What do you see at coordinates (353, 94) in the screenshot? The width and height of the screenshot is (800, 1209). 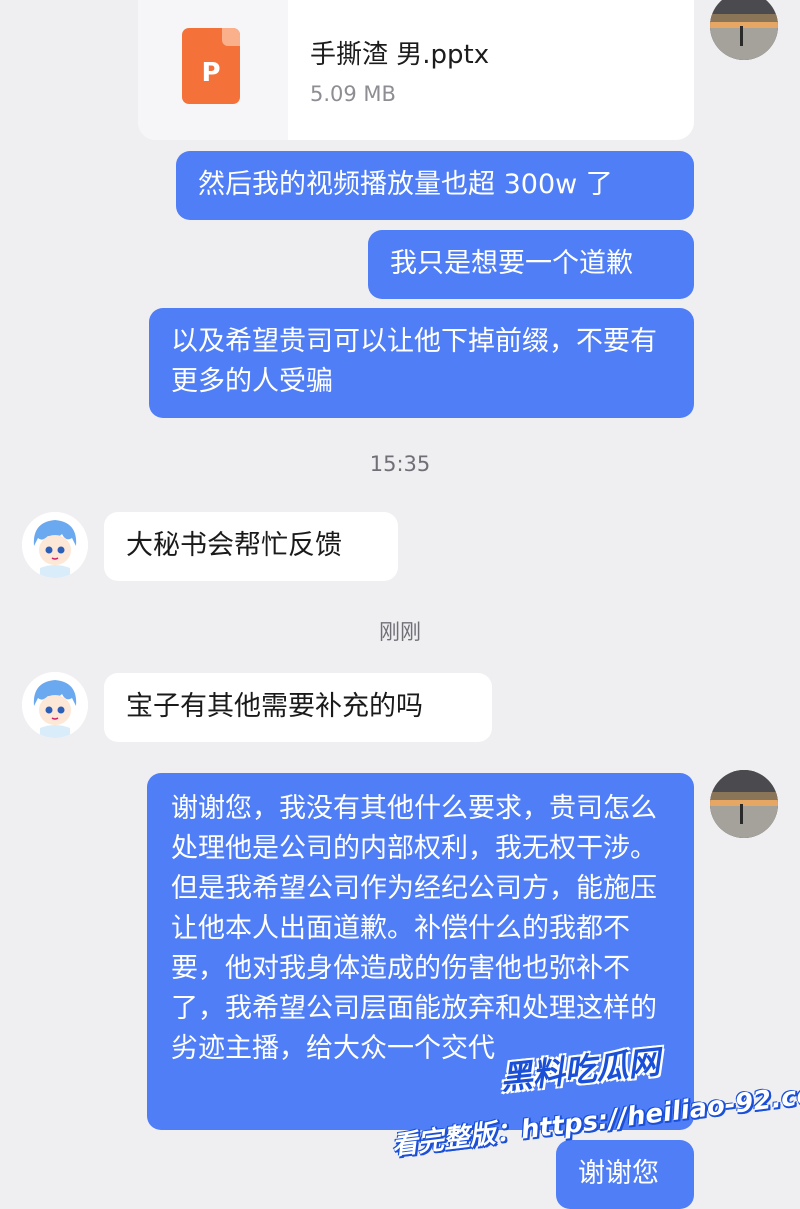 I see `file-size: 5.09 MB` at bounding box center [353, 94].